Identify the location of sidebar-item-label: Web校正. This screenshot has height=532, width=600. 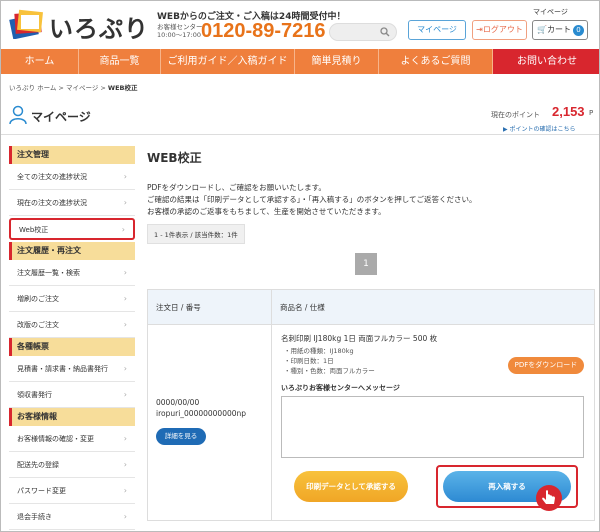
(34, 230).